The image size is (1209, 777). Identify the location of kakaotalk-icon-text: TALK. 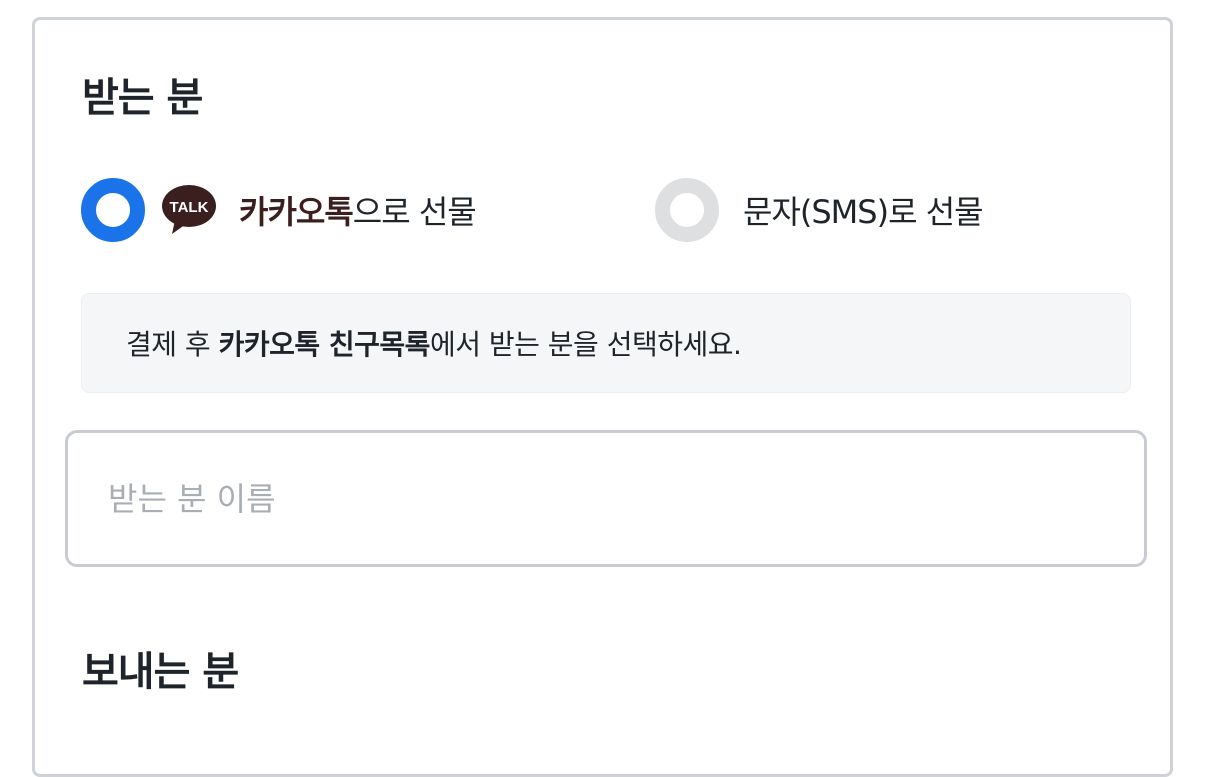
(189, 207).